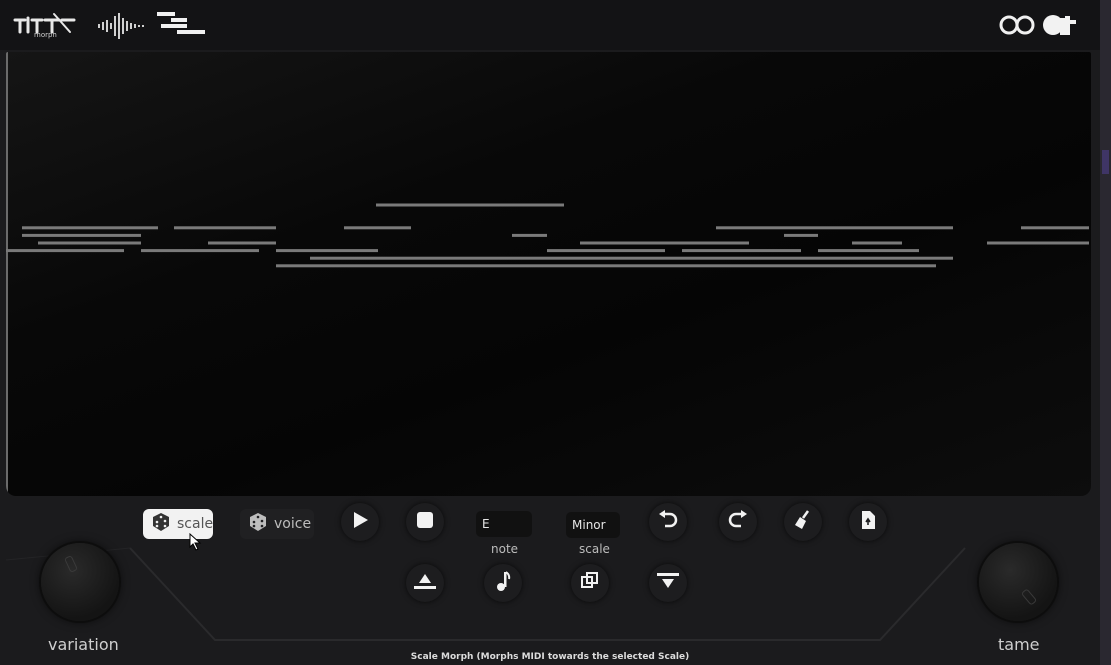  Describe the element at coordinates (195, 524) in the screenshot. I see `scale-mode-label: scale` at that location.